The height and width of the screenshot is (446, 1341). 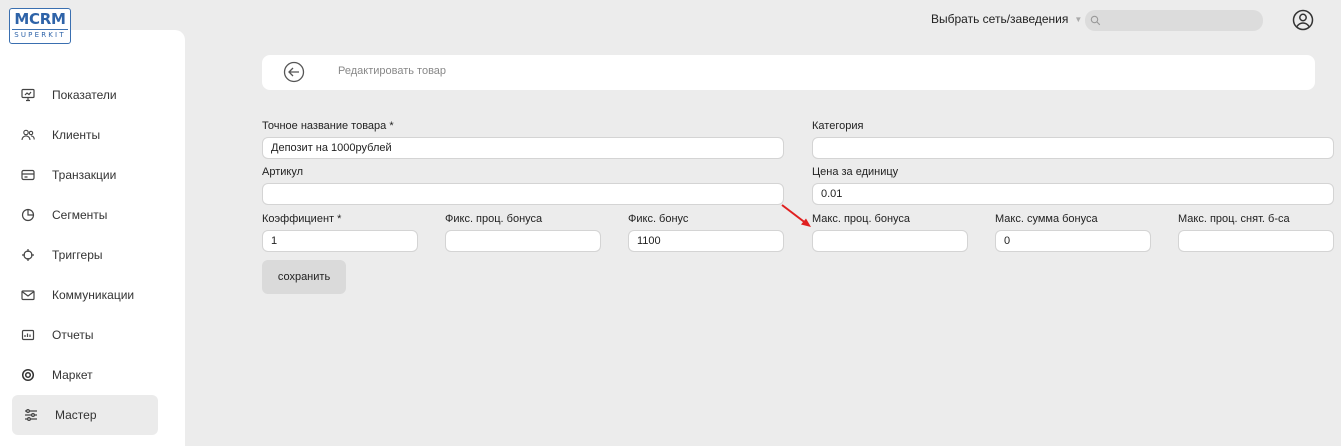 I want to click on sidebar-item-segments: Сегменты, so click(x=92, y=215).